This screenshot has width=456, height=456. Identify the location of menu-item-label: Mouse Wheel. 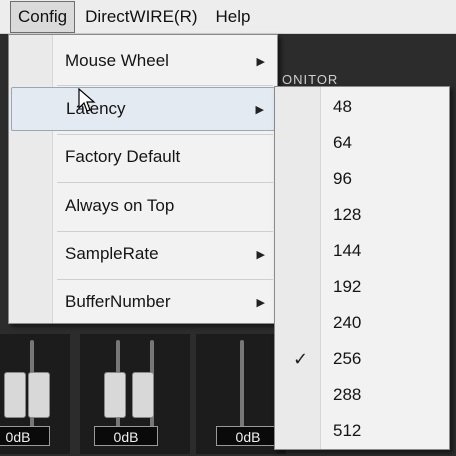
(117, 60).